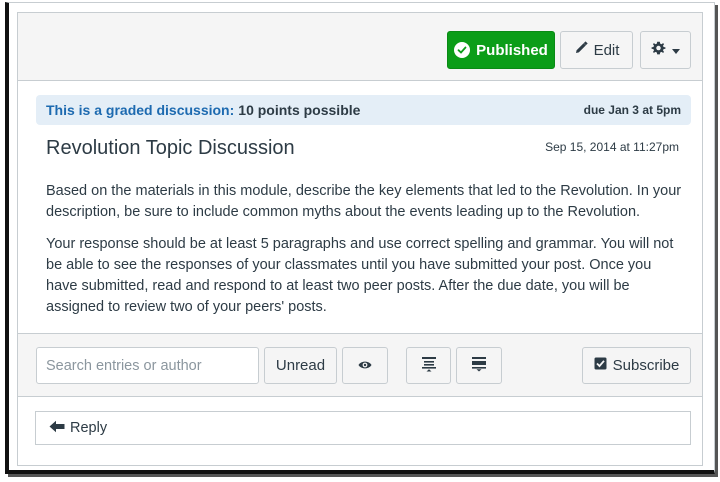  Describe the element at coordinates (170, 148) in the screenshot. I see `discussion-title: Revolution Topic Discussion` at that location.